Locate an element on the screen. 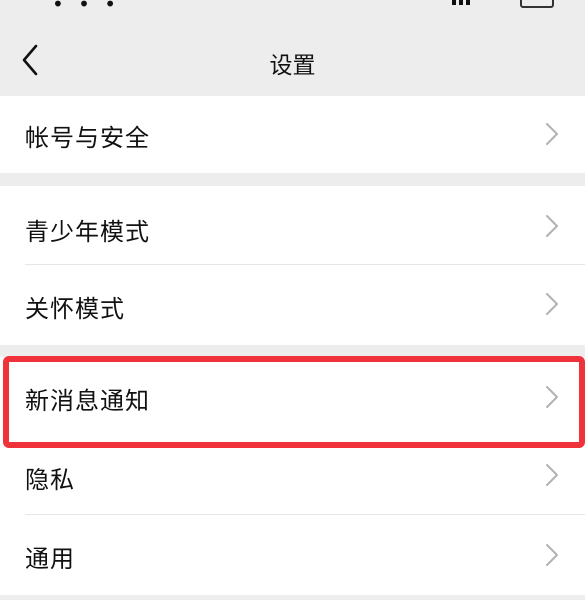 This screenshot has height=600, width=585. battery-icon is located at coordinates (537, 4).